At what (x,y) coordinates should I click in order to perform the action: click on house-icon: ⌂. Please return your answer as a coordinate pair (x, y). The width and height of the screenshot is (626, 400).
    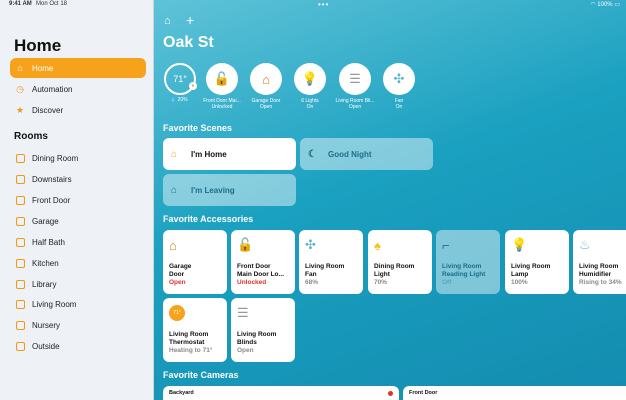
    Looking at the image, I should click on (20, 68).